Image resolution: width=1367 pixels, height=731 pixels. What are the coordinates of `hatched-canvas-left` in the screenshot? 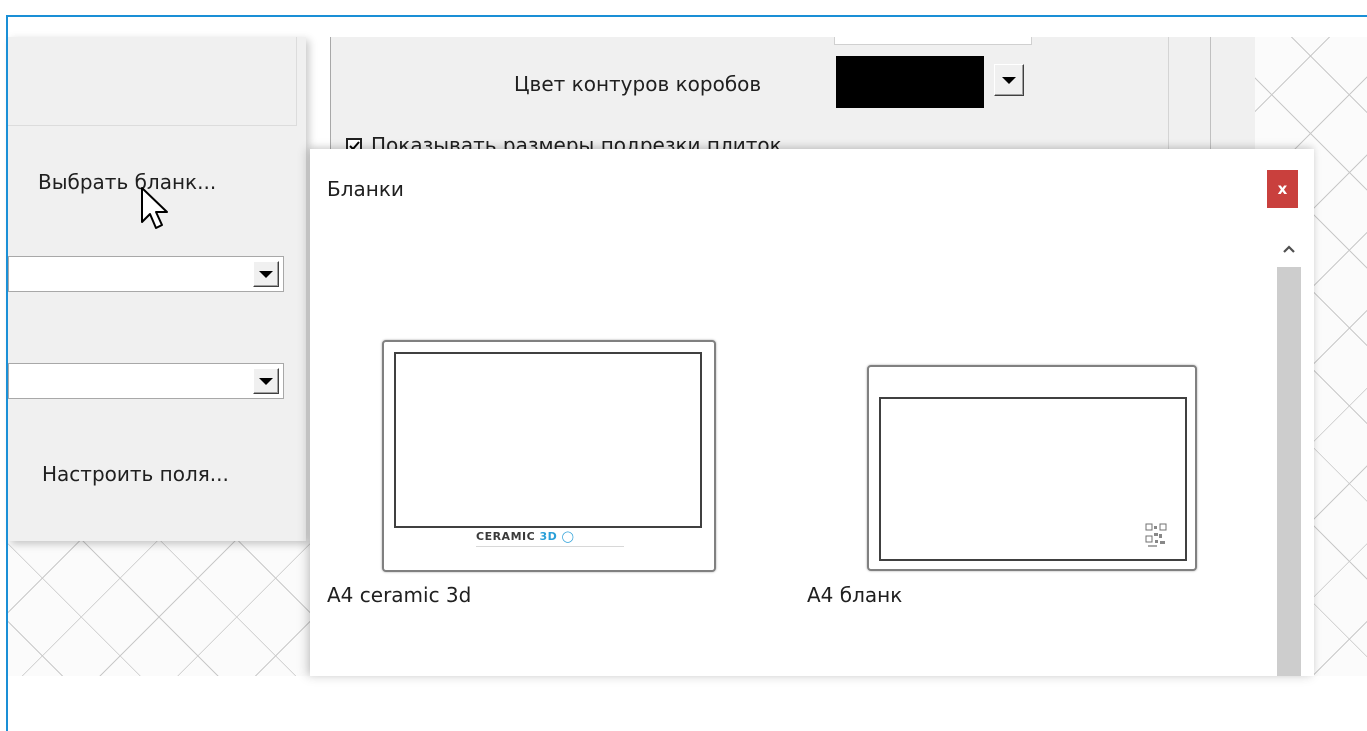 It's located at (159, 608).